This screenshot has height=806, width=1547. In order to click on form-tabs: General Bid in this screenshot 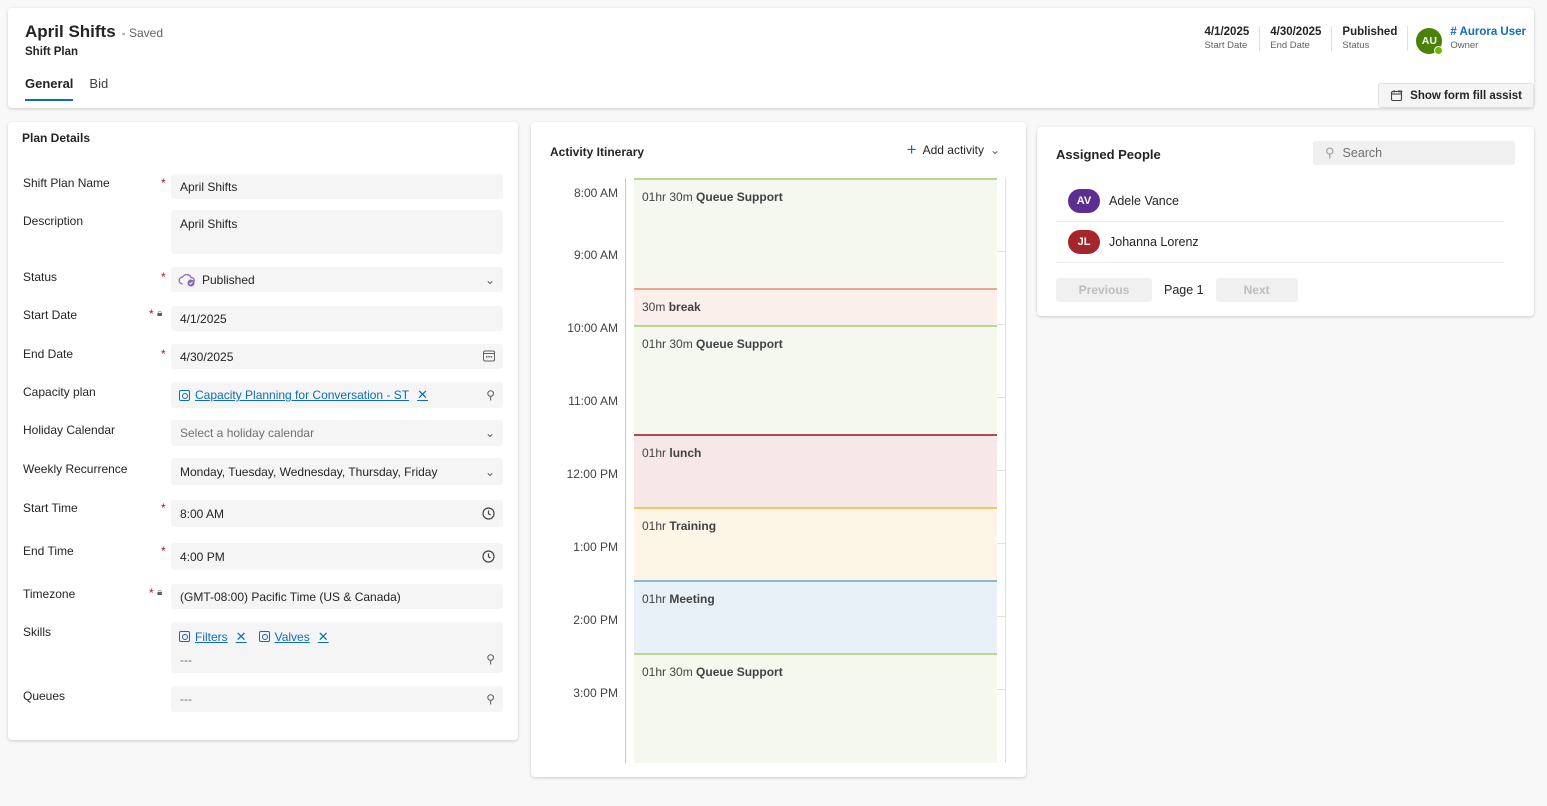, I will do `click(66, 88)`.